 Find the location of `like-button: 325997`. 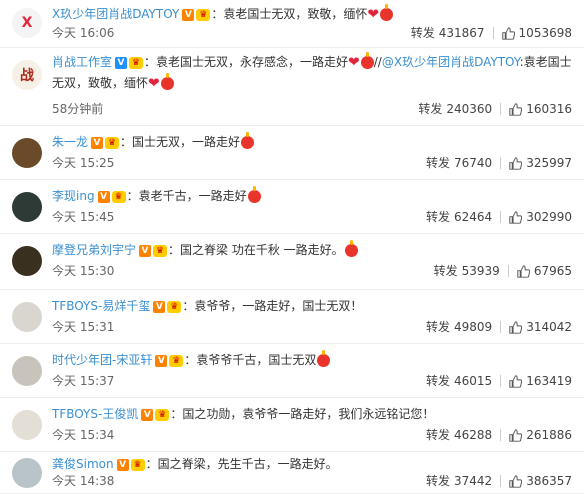

like-button: 325997 is located at coordinates (540, 163).